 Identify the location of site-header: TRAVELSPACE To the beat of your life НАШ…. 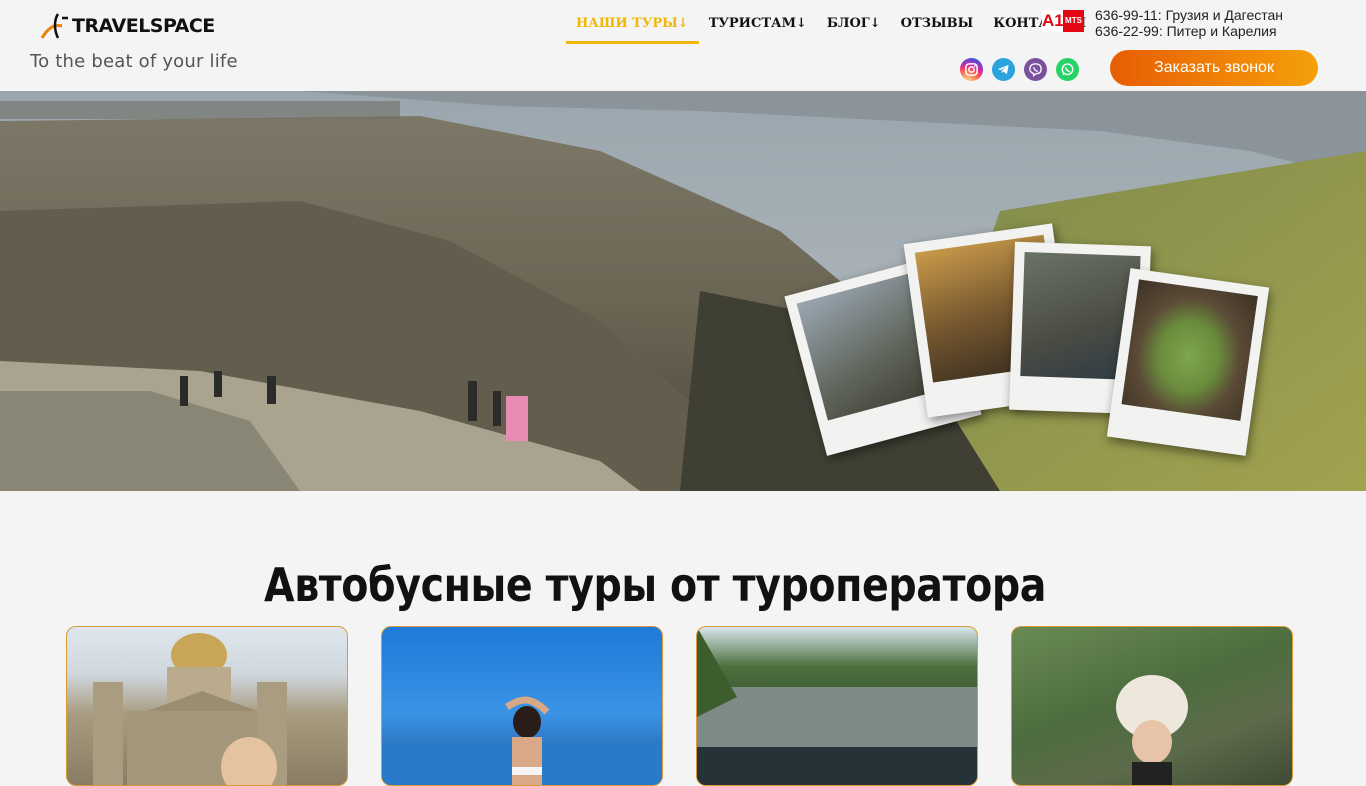
(683, 45).